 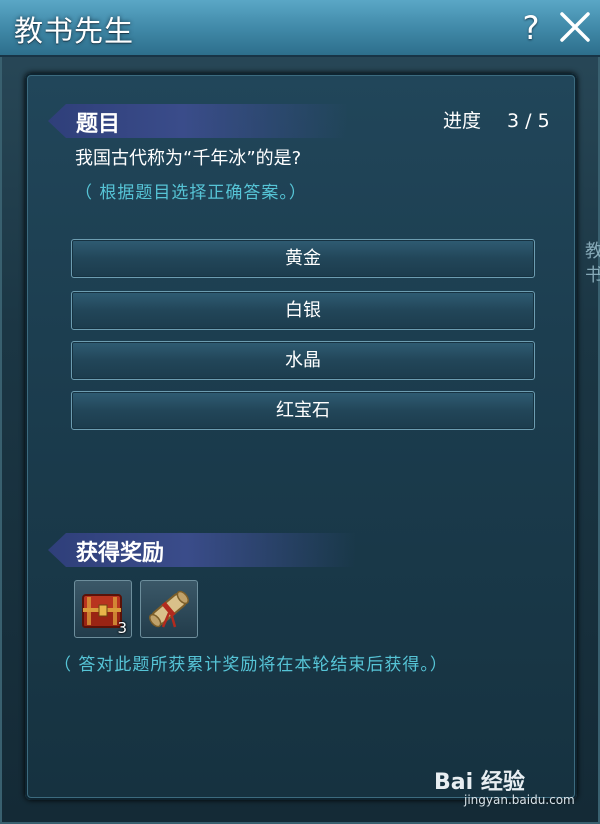 What do you see at coordinates (496, 119) in the screenshot?
I see `progress-indicator: 进度 3 / 5` at bounding box center [496, 119].